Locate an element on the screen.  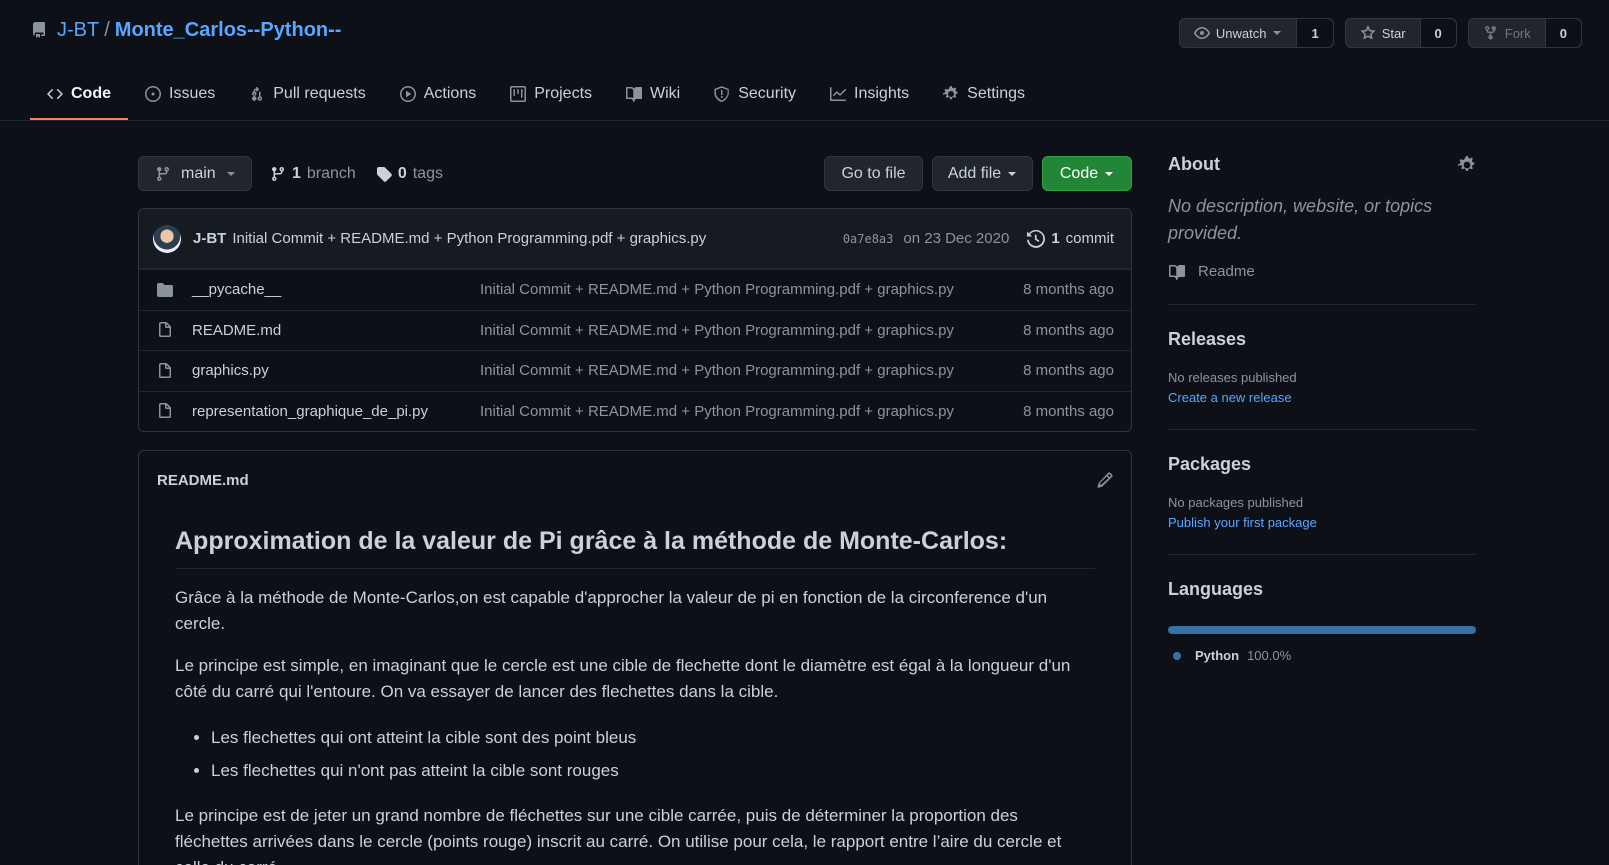
watch-count: 1 is located at coordinates (1314, 33).